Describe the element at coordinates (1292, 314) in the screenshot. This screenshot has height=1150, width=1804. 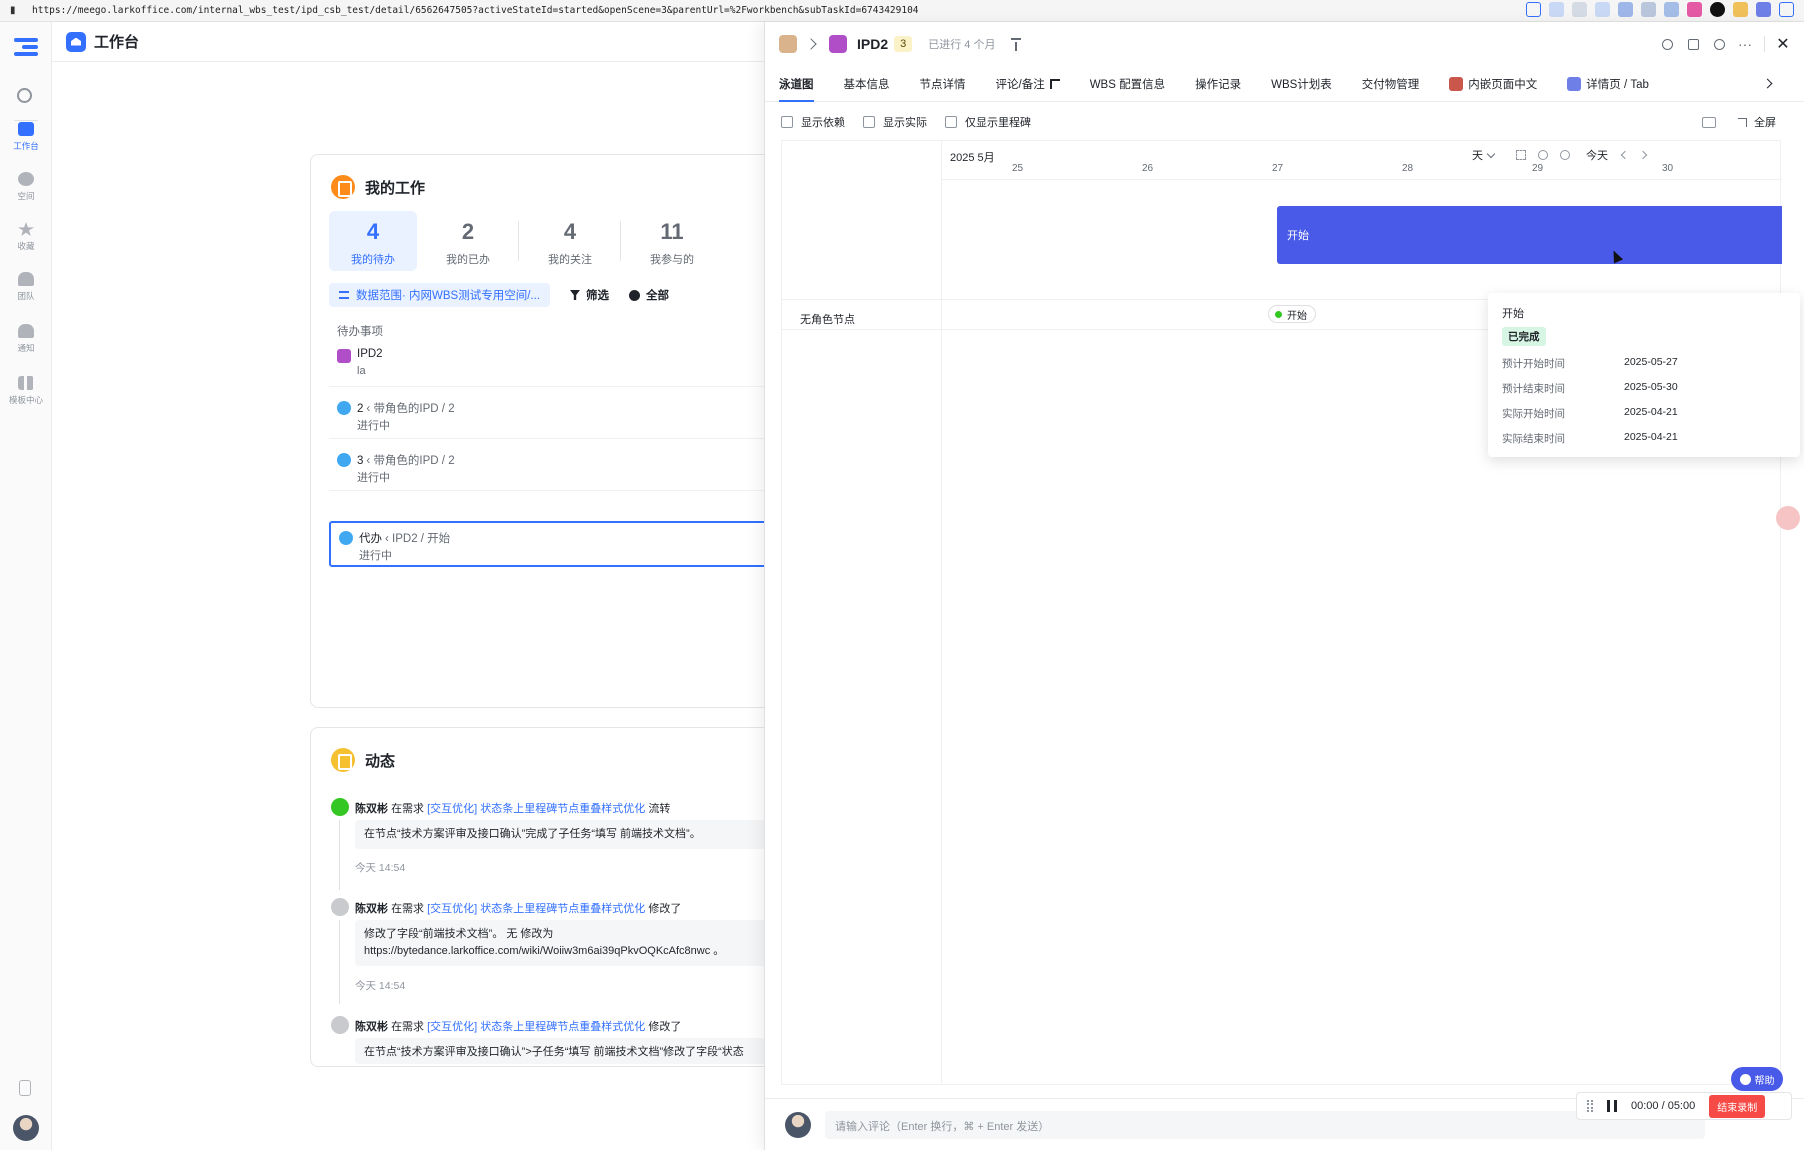
I see `node-chip: 开始` at that location.